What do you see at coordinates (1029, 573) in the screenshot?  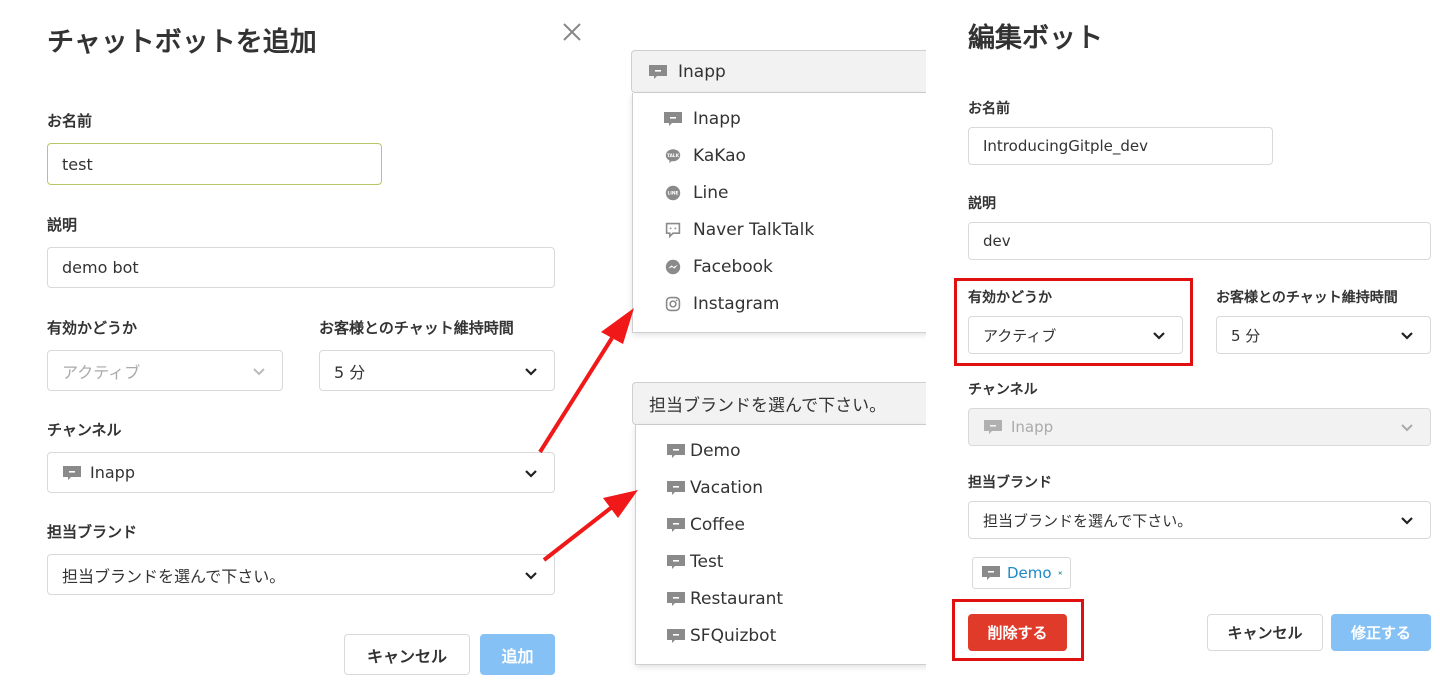 I see `selected-brand-label: Demo` at bounding box center [1029, 573].